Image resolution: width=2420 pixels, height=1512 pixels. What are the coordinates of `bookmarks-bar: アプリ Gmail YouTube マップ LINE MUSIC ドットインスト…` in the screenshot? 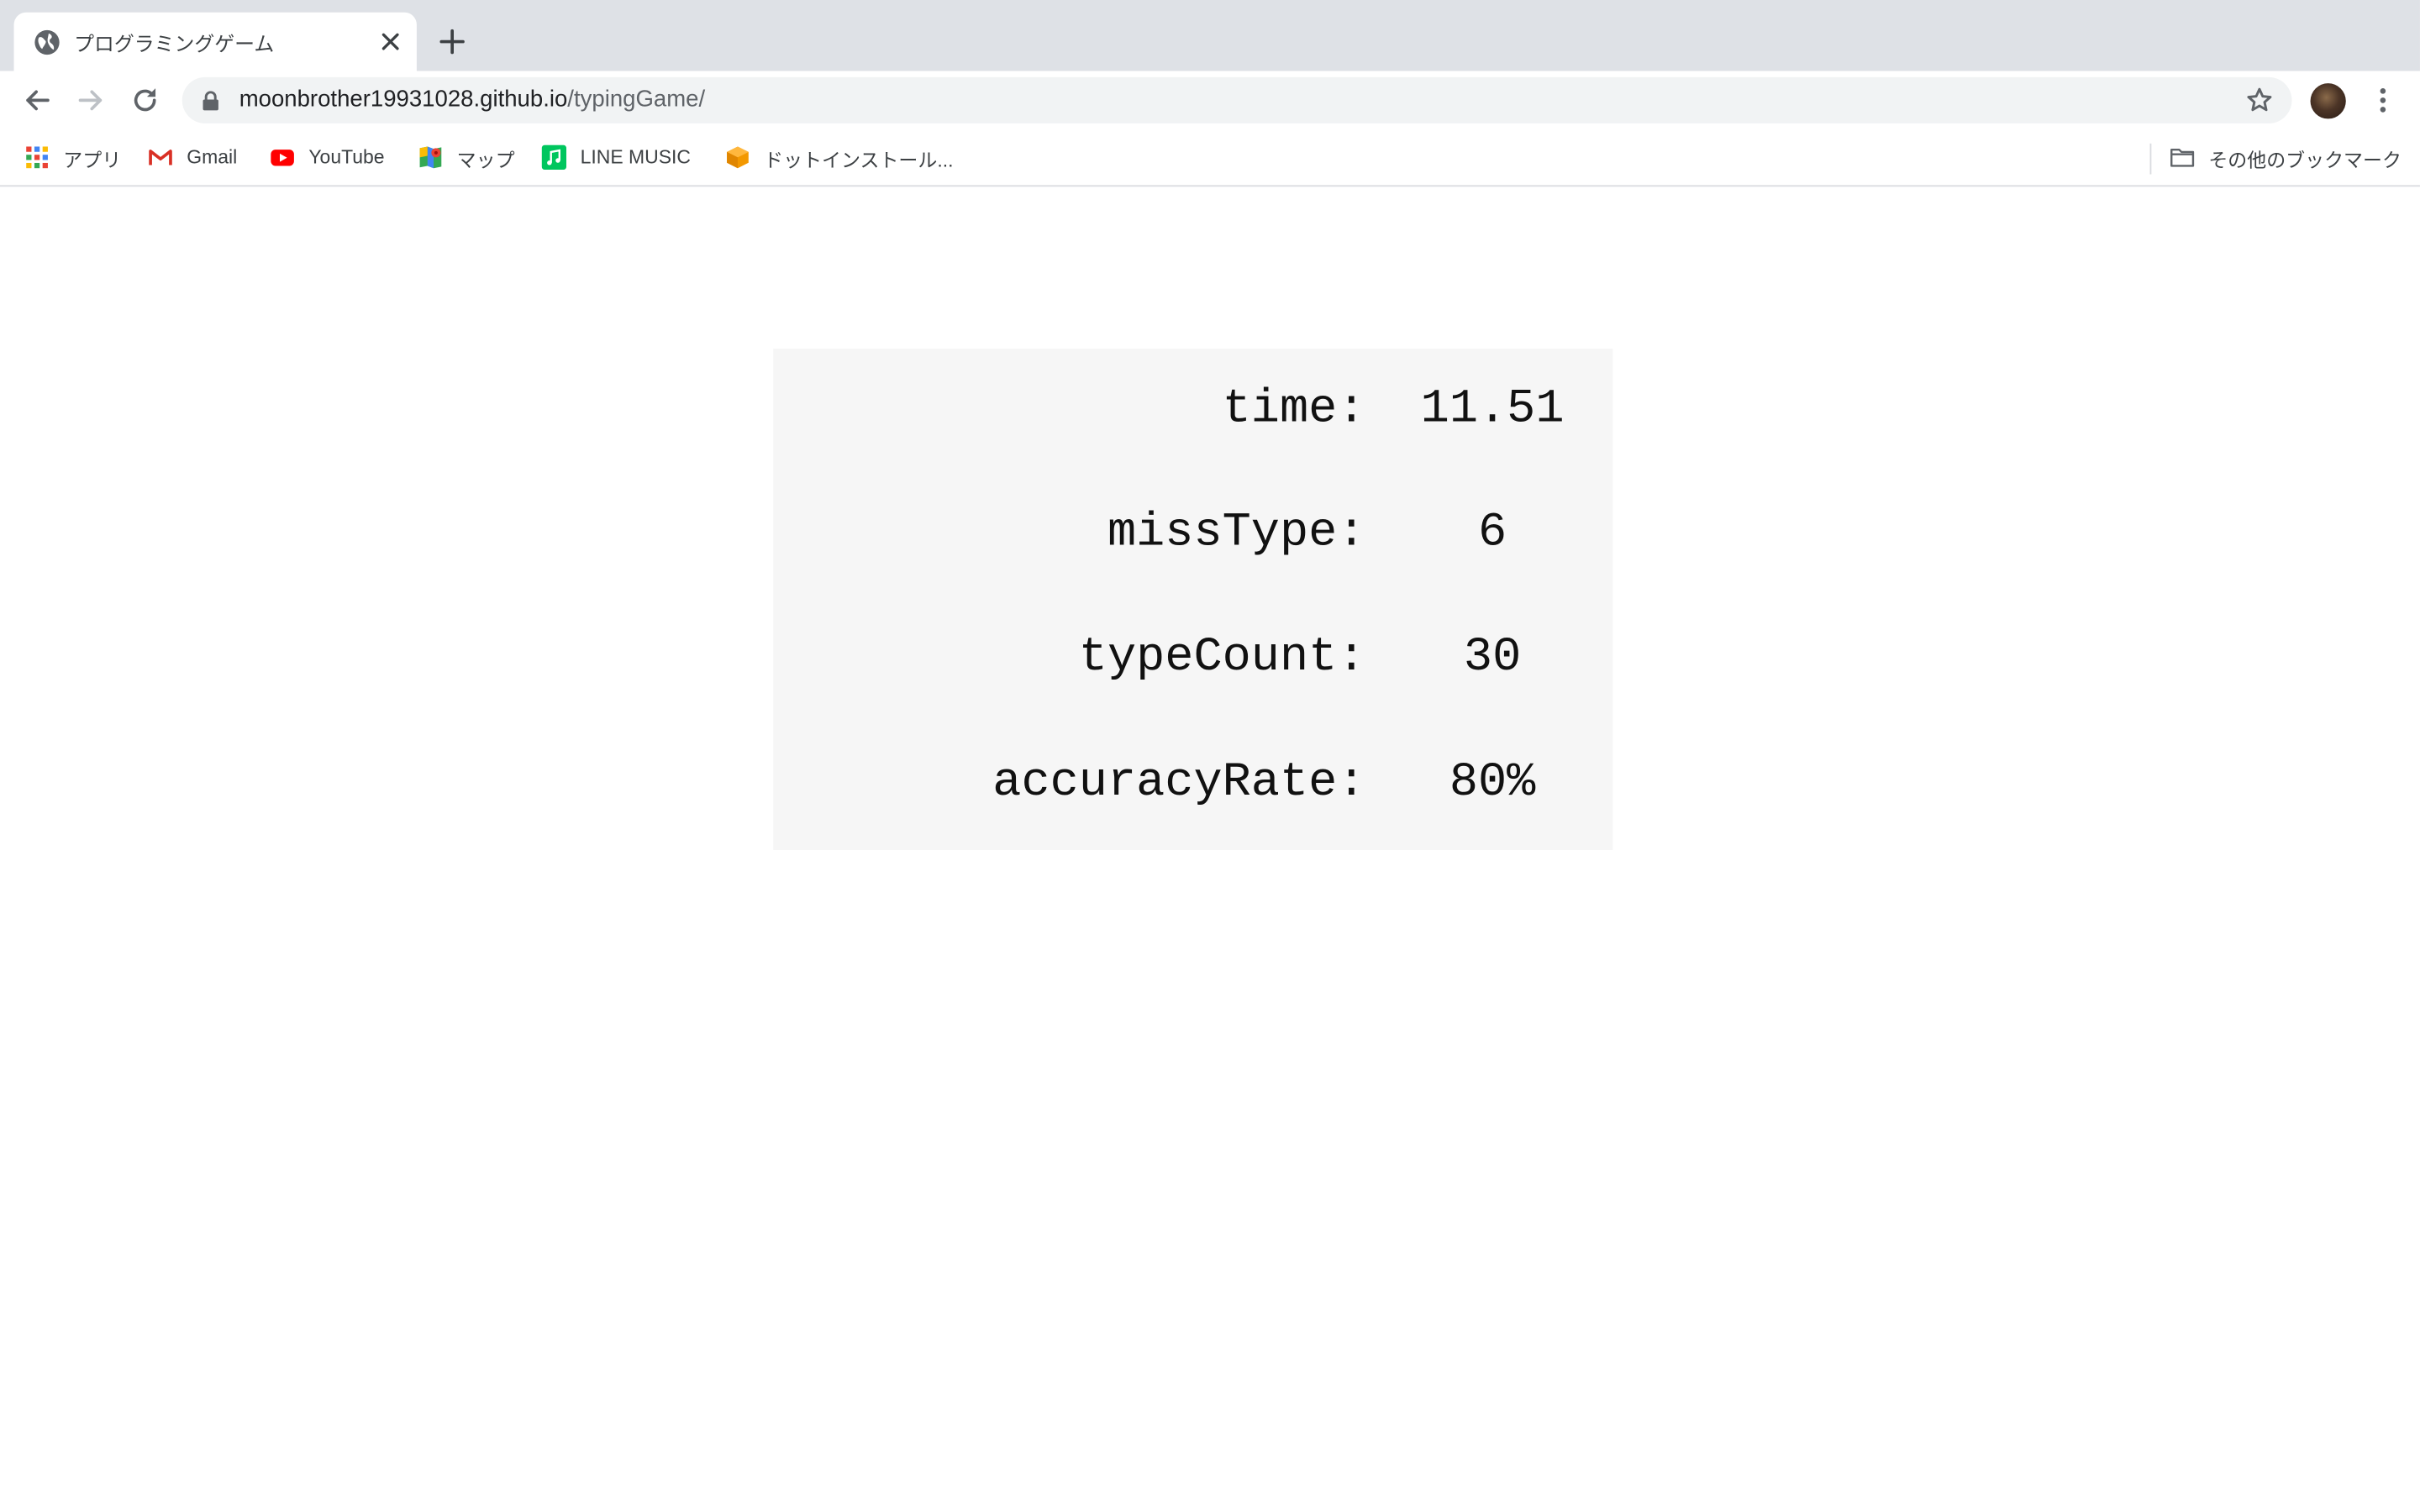 It's located at (1210, 158).